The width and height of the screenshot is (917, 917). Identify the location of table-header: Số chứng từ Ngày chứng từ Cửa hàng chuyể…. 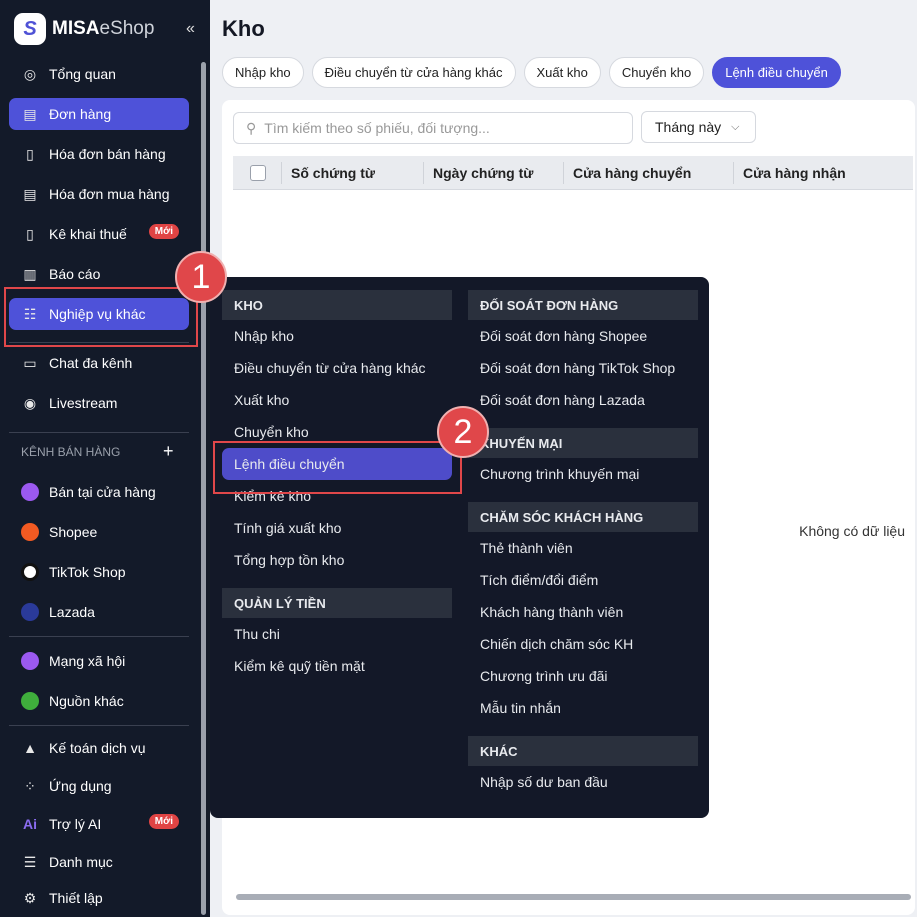
(573, 173).